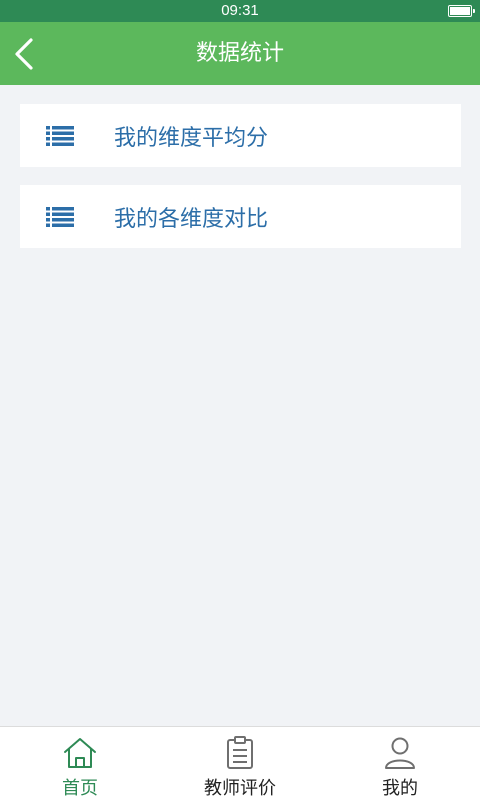  I want to click on user-icon, so click(400, 752).